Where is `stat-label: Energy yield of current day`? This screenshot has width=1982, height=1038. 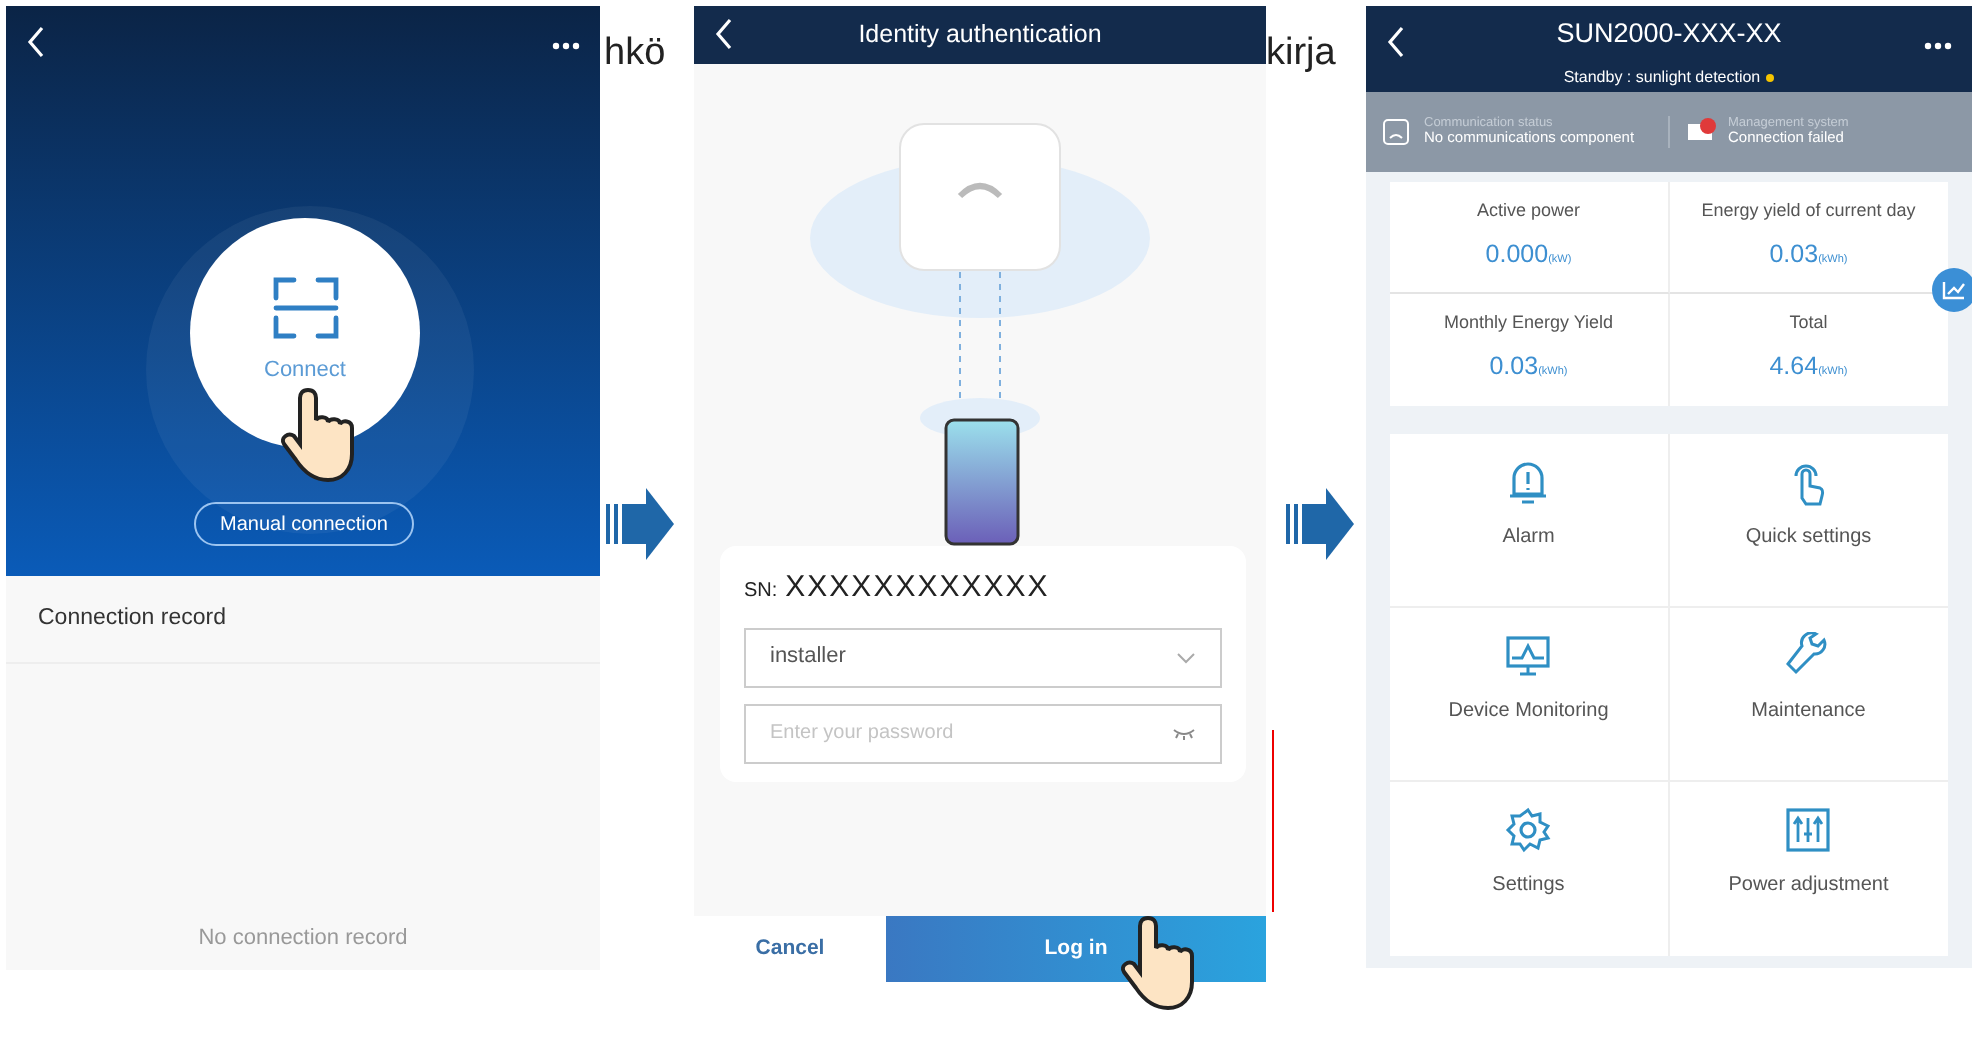 stat-label: Energy yield of current day is located at coordinates (1808, 211).